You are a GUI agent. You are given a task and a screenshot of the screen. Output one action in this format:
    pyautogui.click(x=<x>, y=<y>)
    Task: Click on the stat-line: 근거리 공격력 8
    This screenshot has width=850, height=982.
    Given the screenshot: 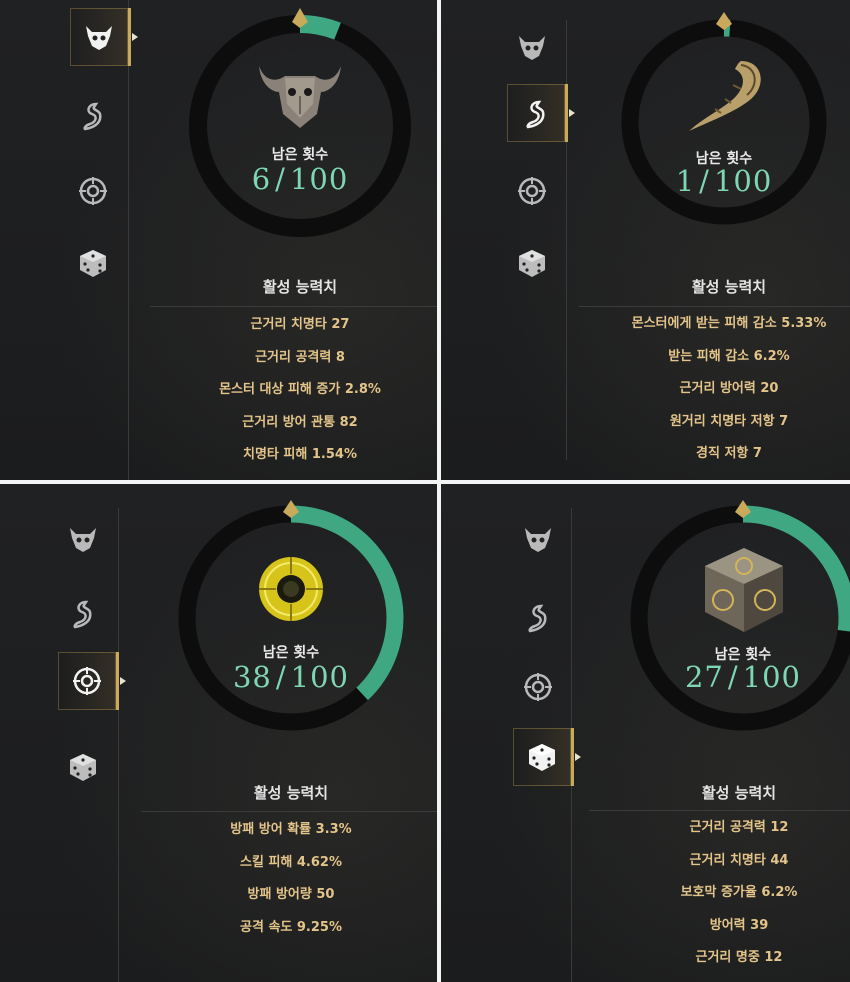 What is the action you would take?
    pyautogui.click(x=300, y=357)
    